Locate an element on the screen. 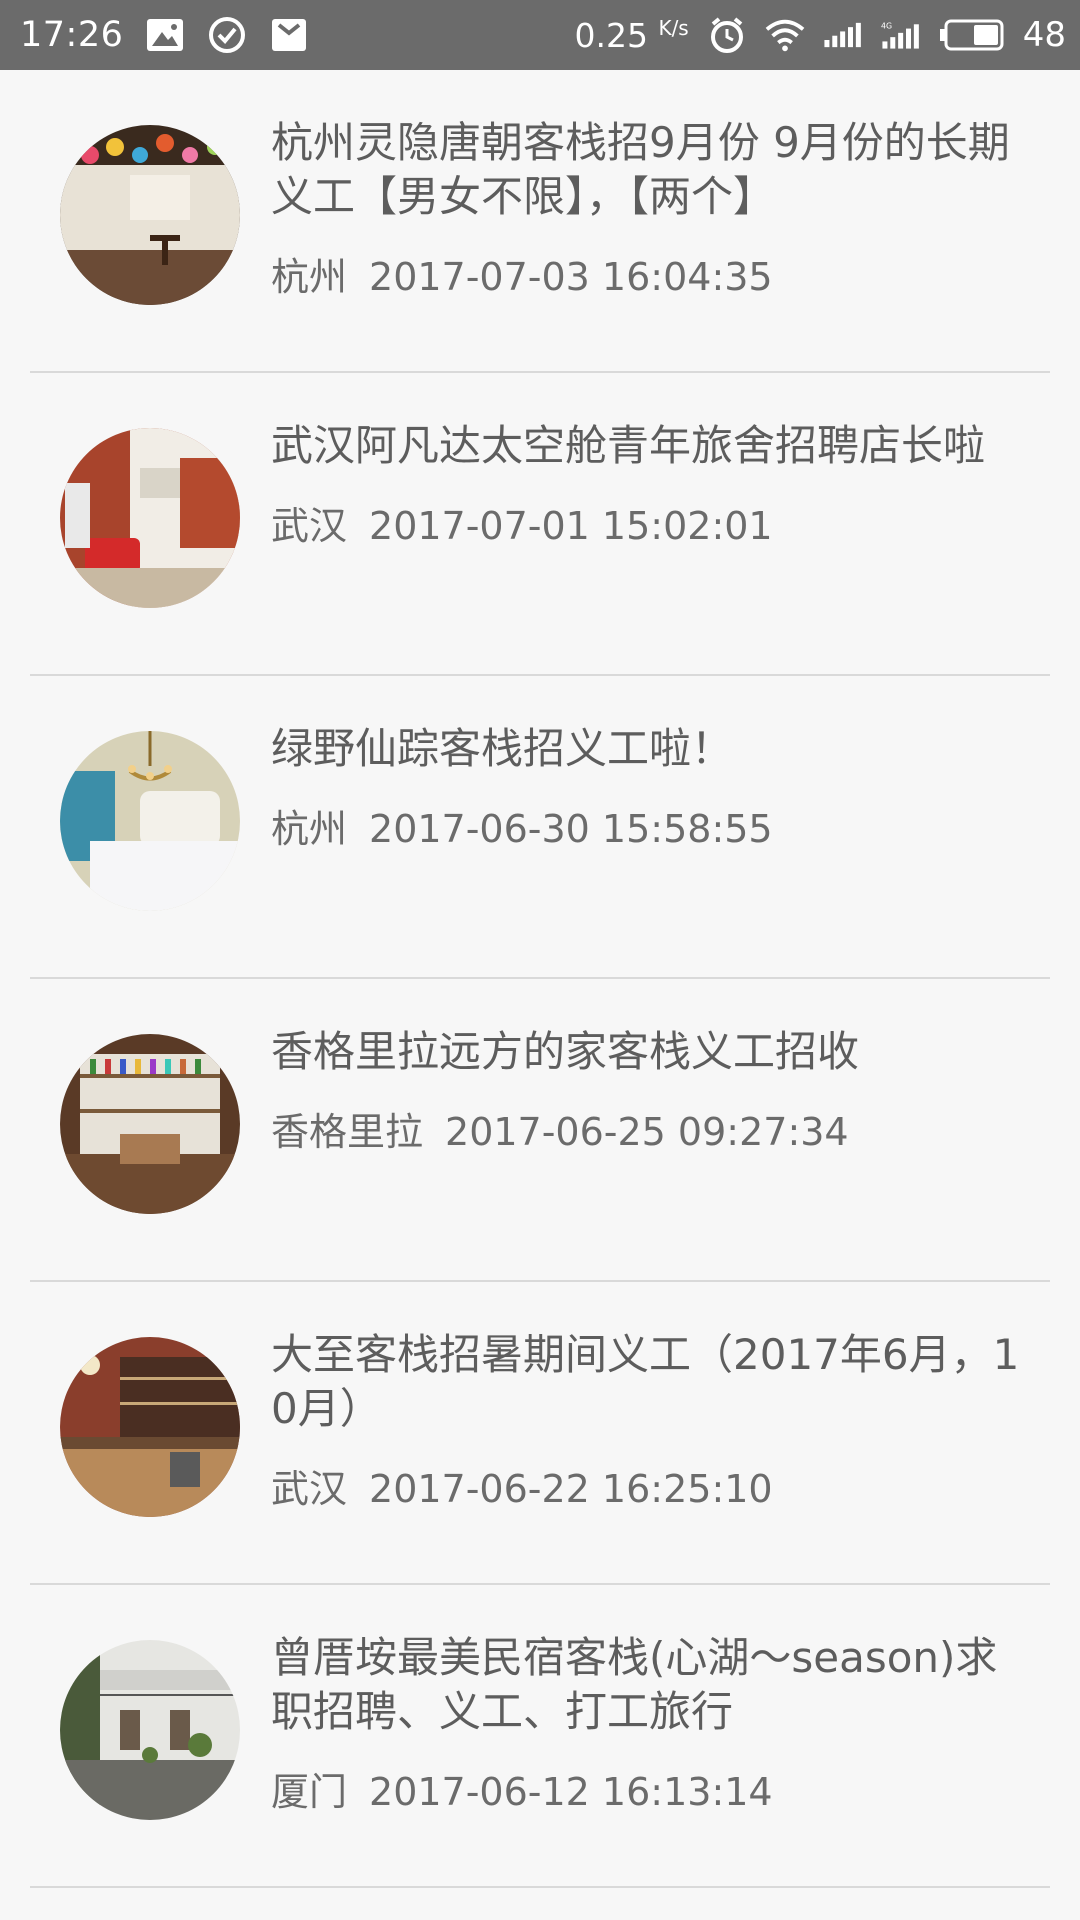 This screenshot has width=1080, height=1920. alarm-icon is located at coordinates (727, 35).